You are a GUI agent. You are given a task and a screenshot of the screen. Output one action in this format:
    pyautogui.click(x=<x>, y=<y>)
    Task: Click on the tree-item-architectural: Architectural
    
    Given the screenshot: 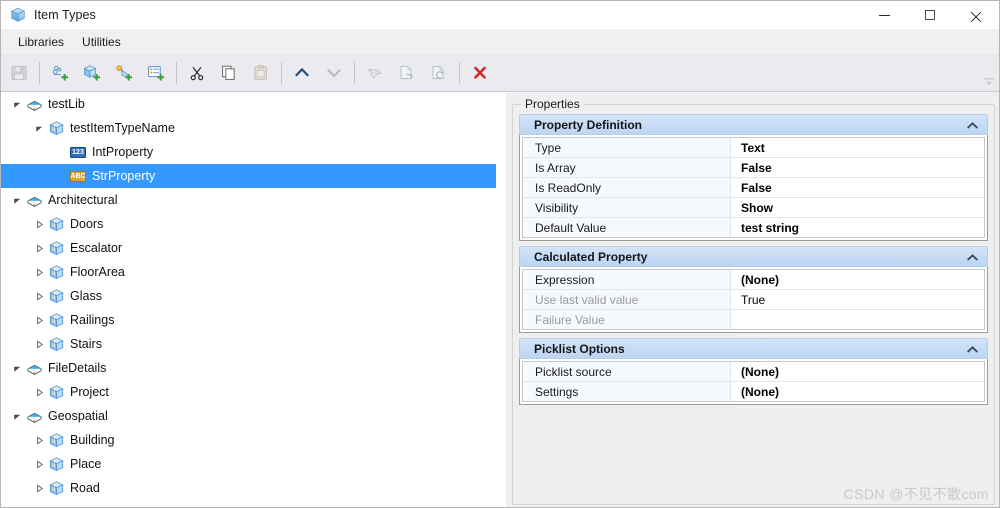 What is the action you would take?
    pyautogui.click(x=253, y=200)
    